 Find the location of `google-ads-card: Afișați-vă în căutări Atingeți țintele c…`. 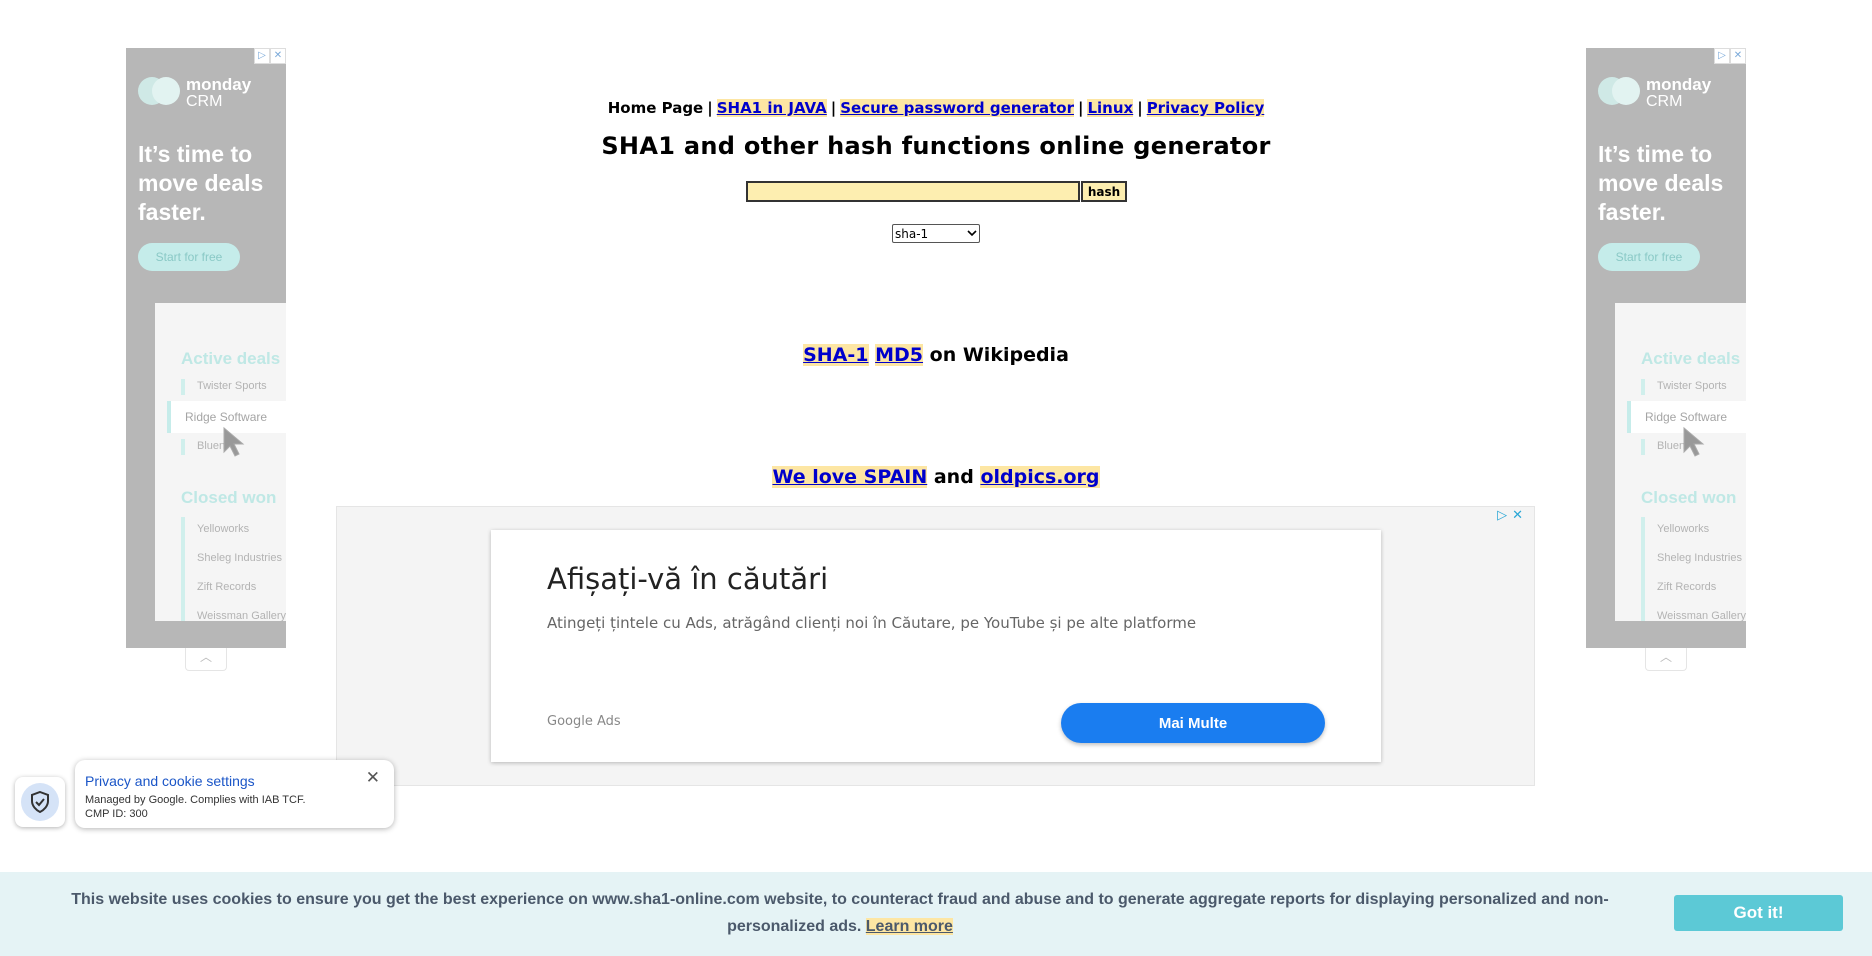

google-ads-card: Afișați-vă în căutări Atingeți țintele c… is located at coordinates (936, 646).